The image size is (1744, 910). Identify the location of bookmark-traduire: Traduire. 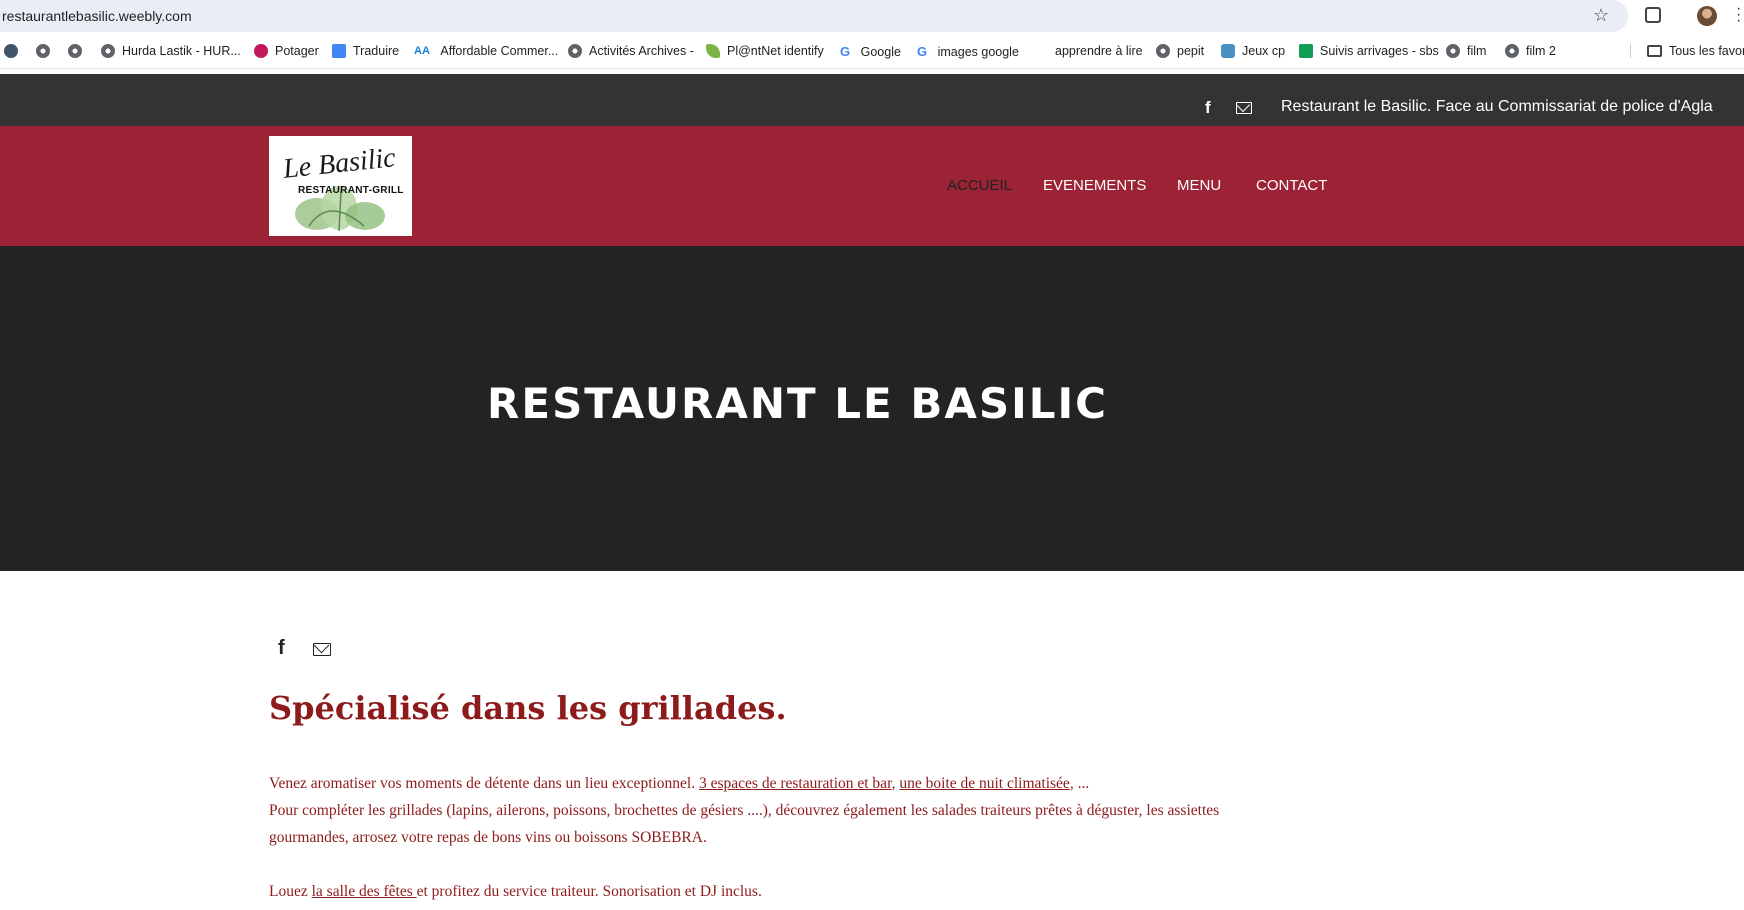
(365, 51).